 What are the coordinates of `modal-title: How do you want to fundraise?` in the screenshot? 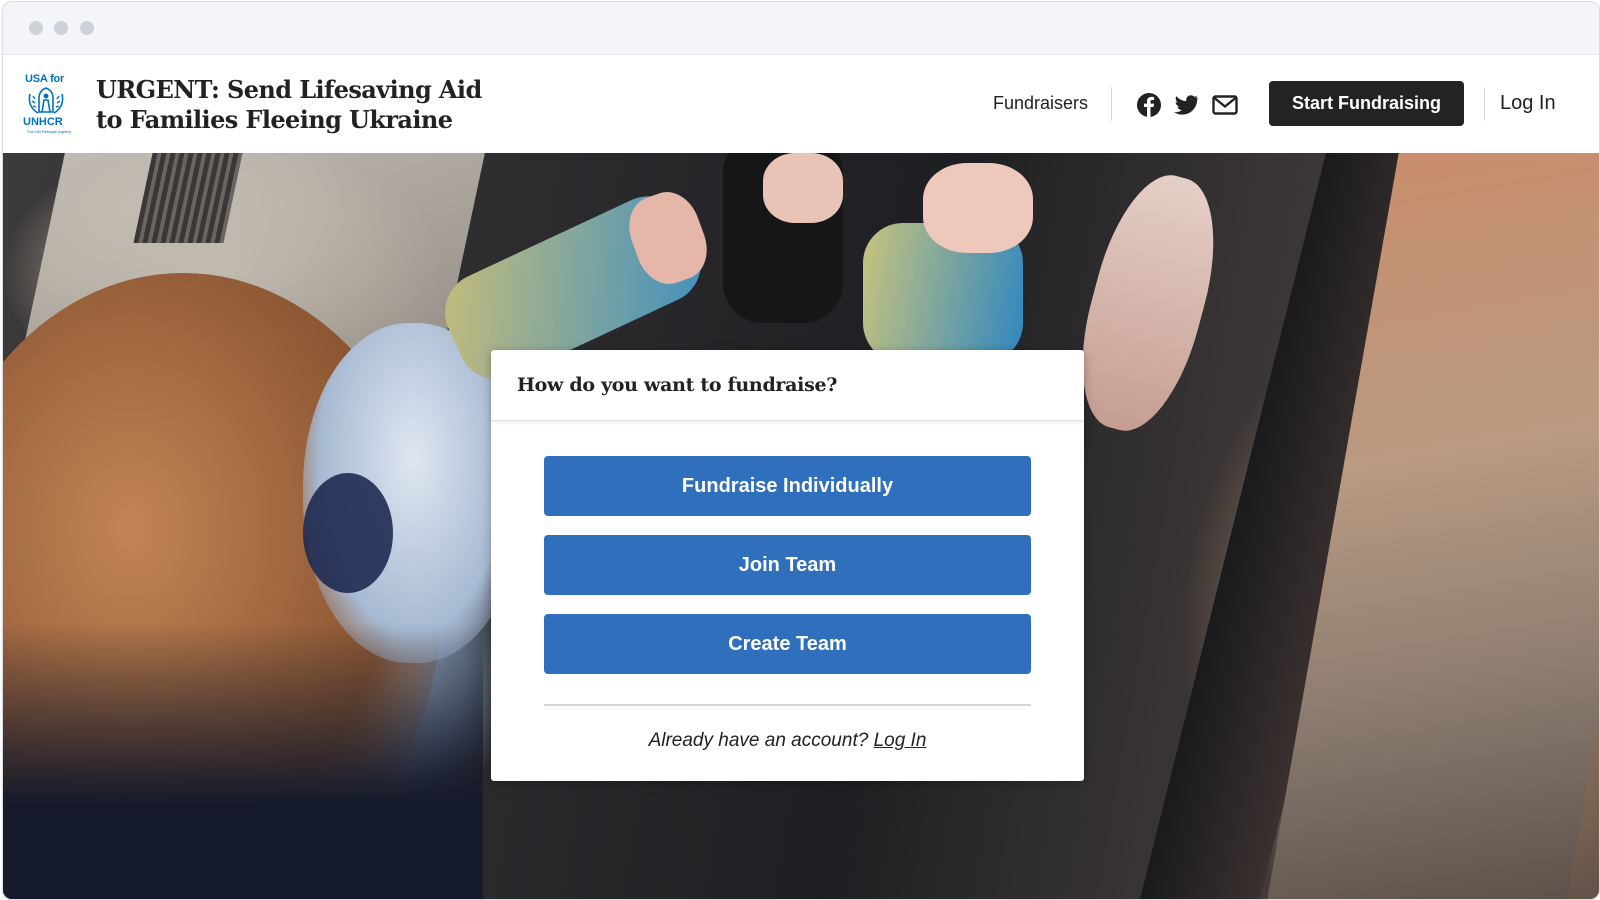 It's located at (677, 385).